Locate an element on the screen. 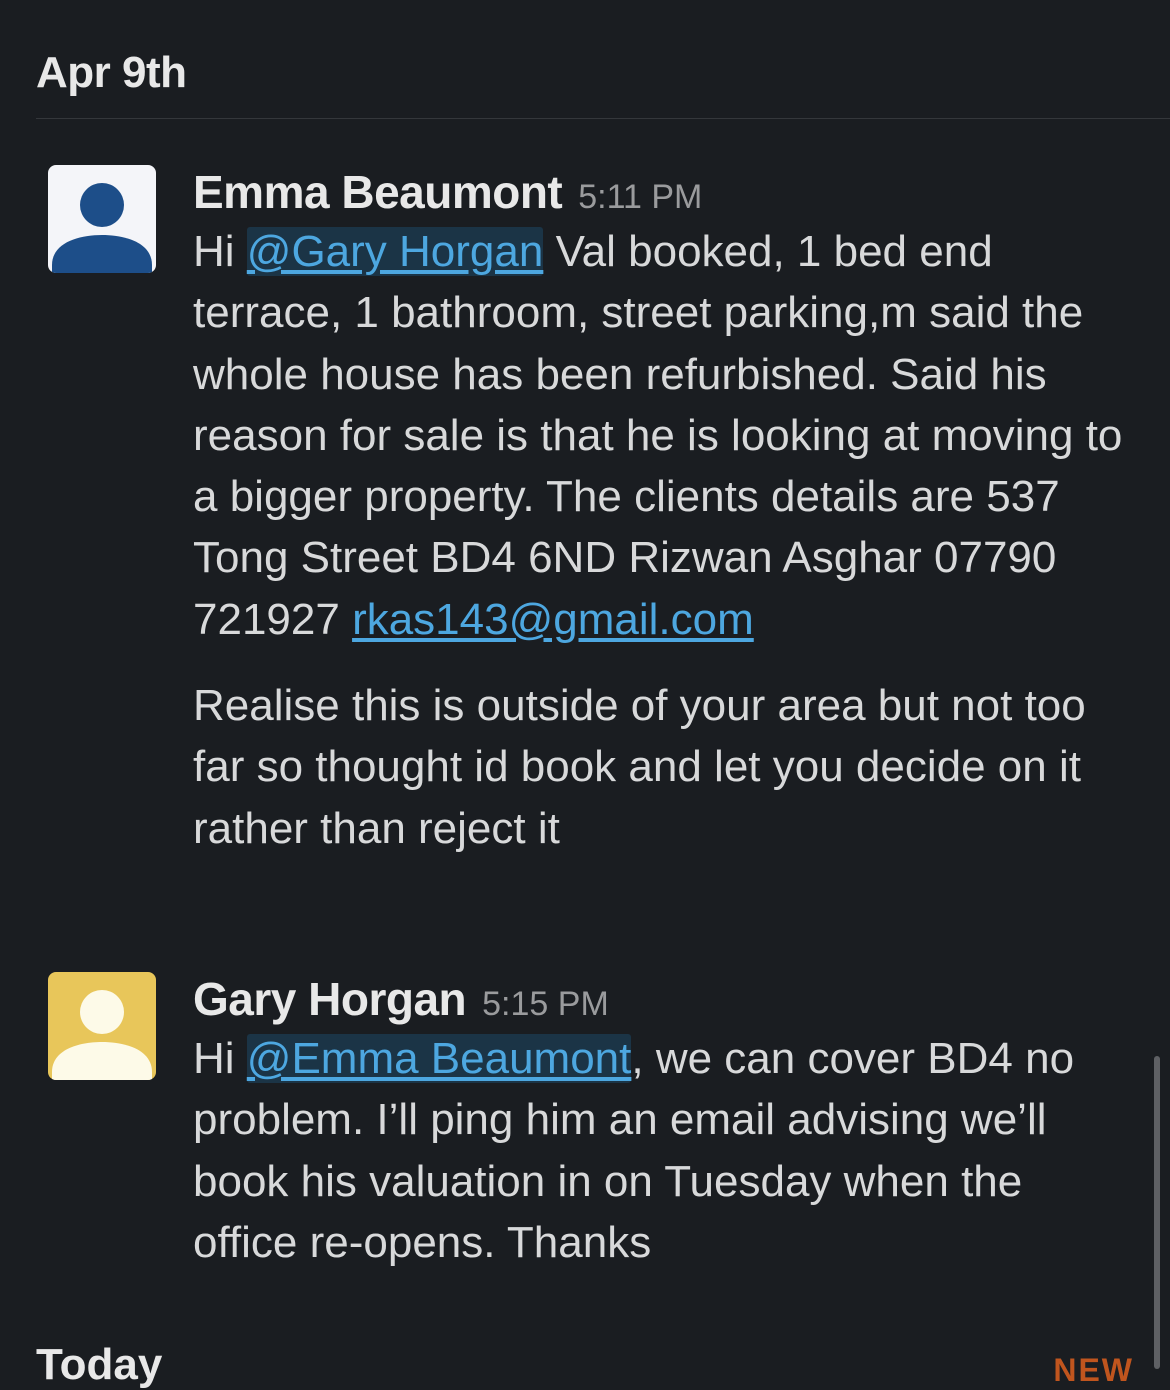  user-mention: @Emma Beaumont is located at coordinates (439, 1058).